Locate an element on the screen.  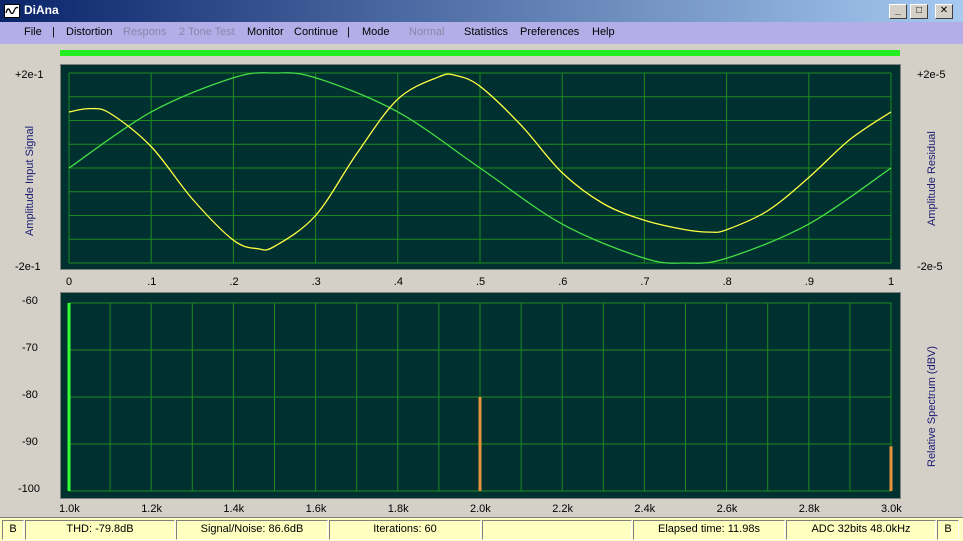
fundamental-bar is located at coordinates (69, 397).